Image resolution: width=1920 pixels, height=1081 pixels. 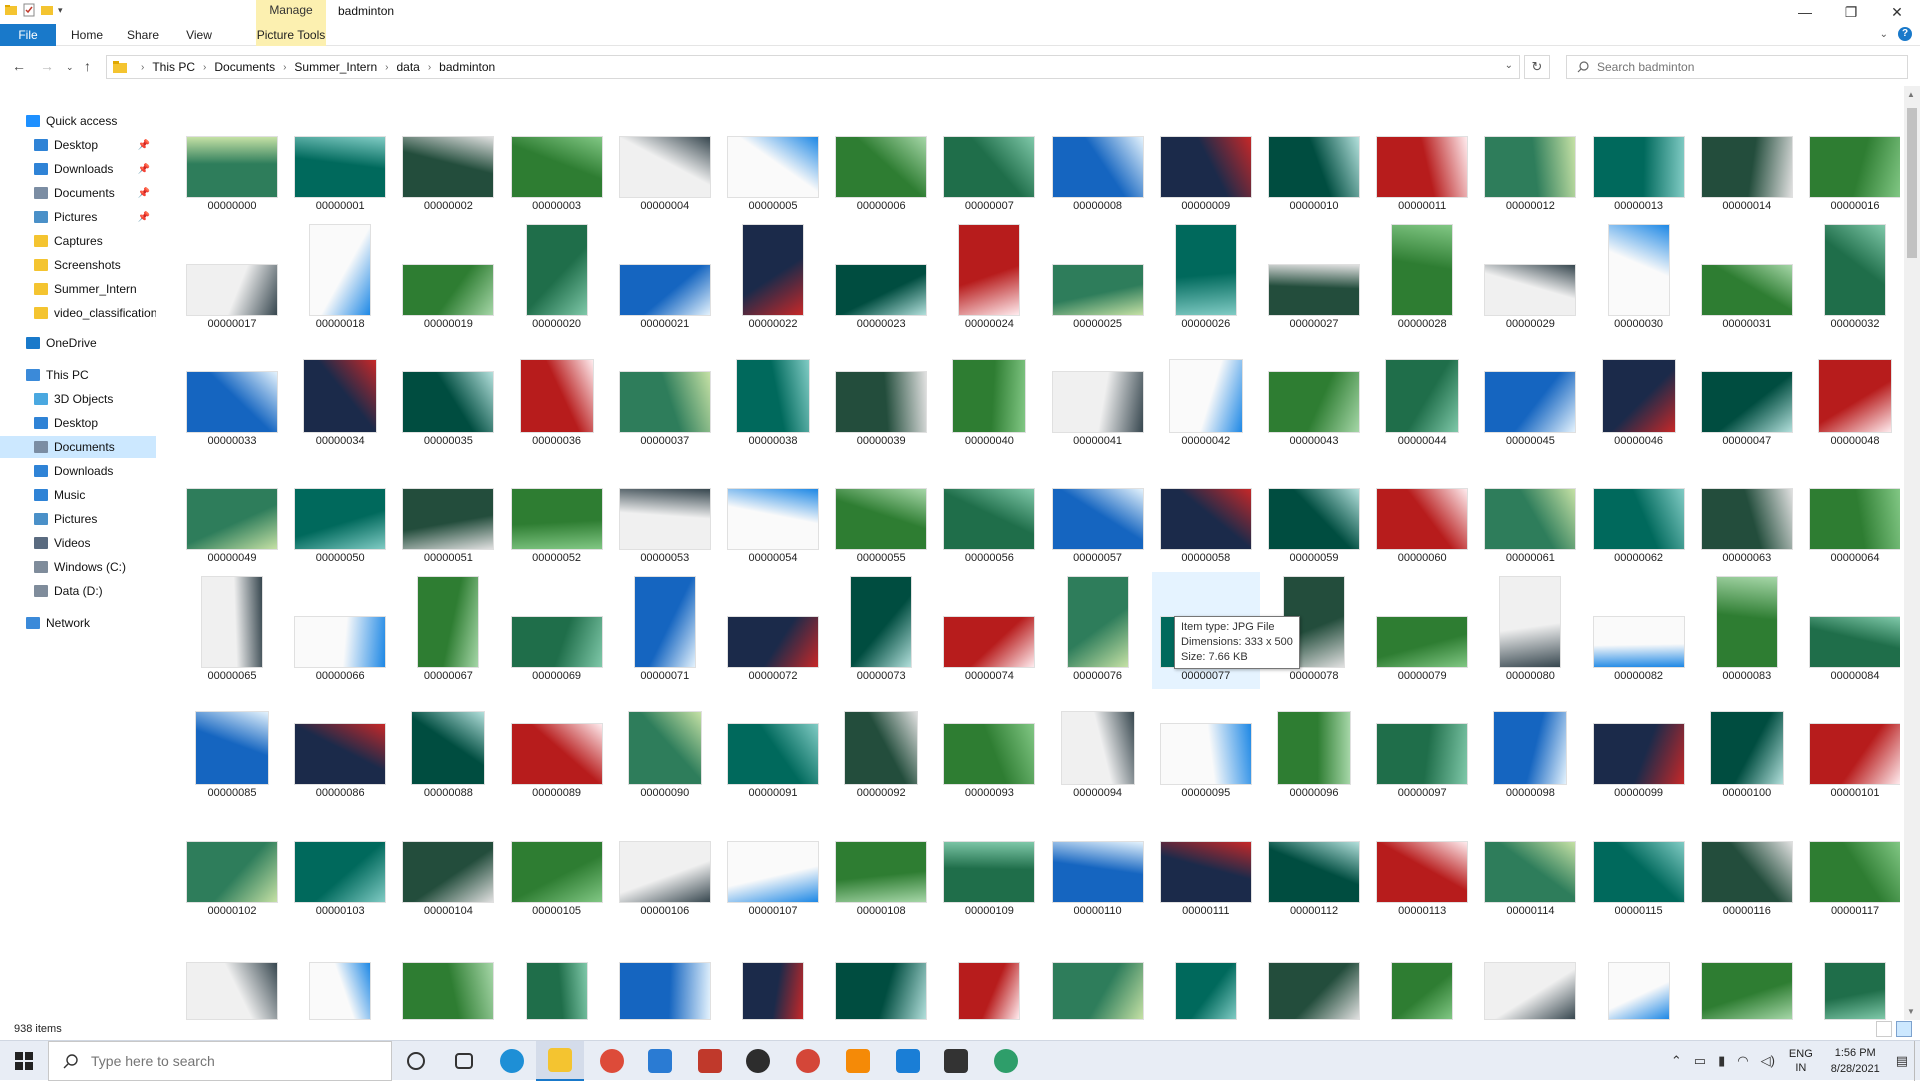 What do you see at coordinates (78, 145) in the screenshot?
I see `sidebar-item: Desktop 📌` at bounding box center [78, 145].